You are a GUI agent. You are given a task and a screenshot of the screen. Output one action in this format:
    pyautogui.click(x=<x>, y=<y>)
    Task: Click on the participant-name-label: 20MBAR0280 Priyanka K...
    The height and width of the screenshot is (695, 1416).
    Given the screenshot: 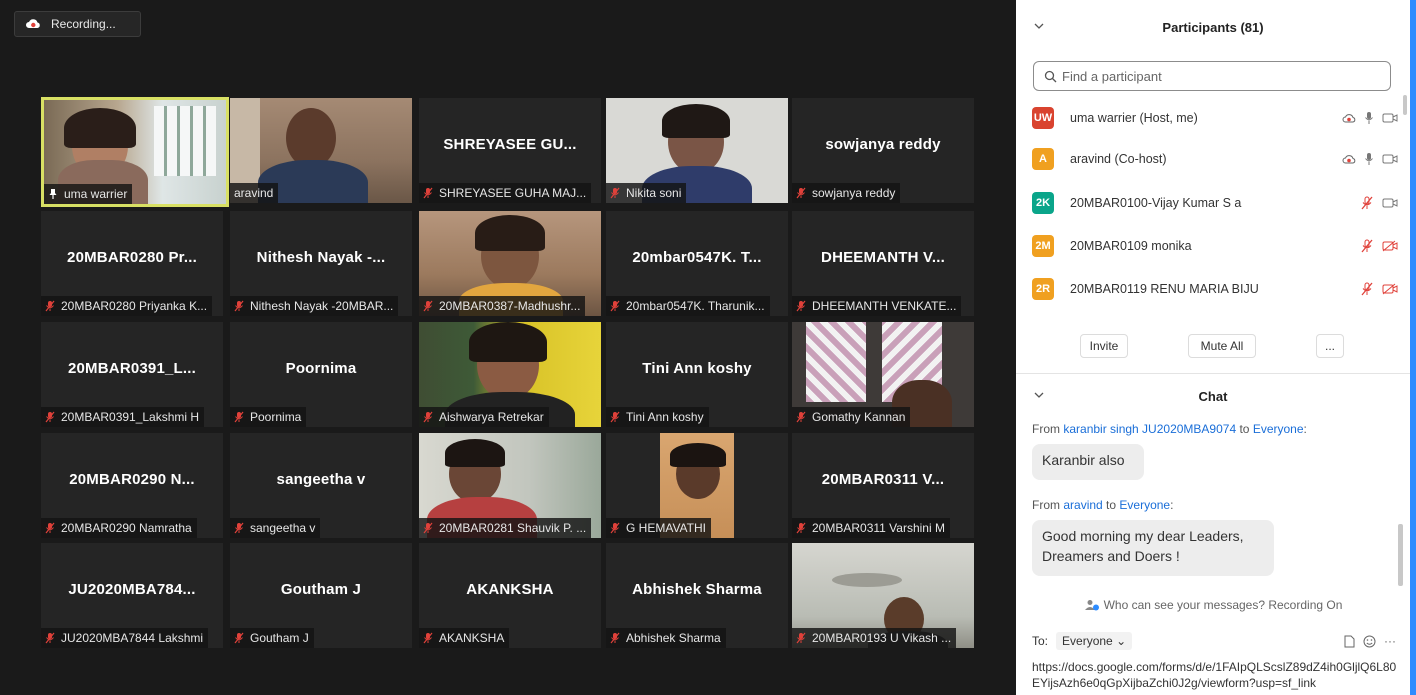 What is the action you would take?
    pyautogui.click(x=127, y=306)
    